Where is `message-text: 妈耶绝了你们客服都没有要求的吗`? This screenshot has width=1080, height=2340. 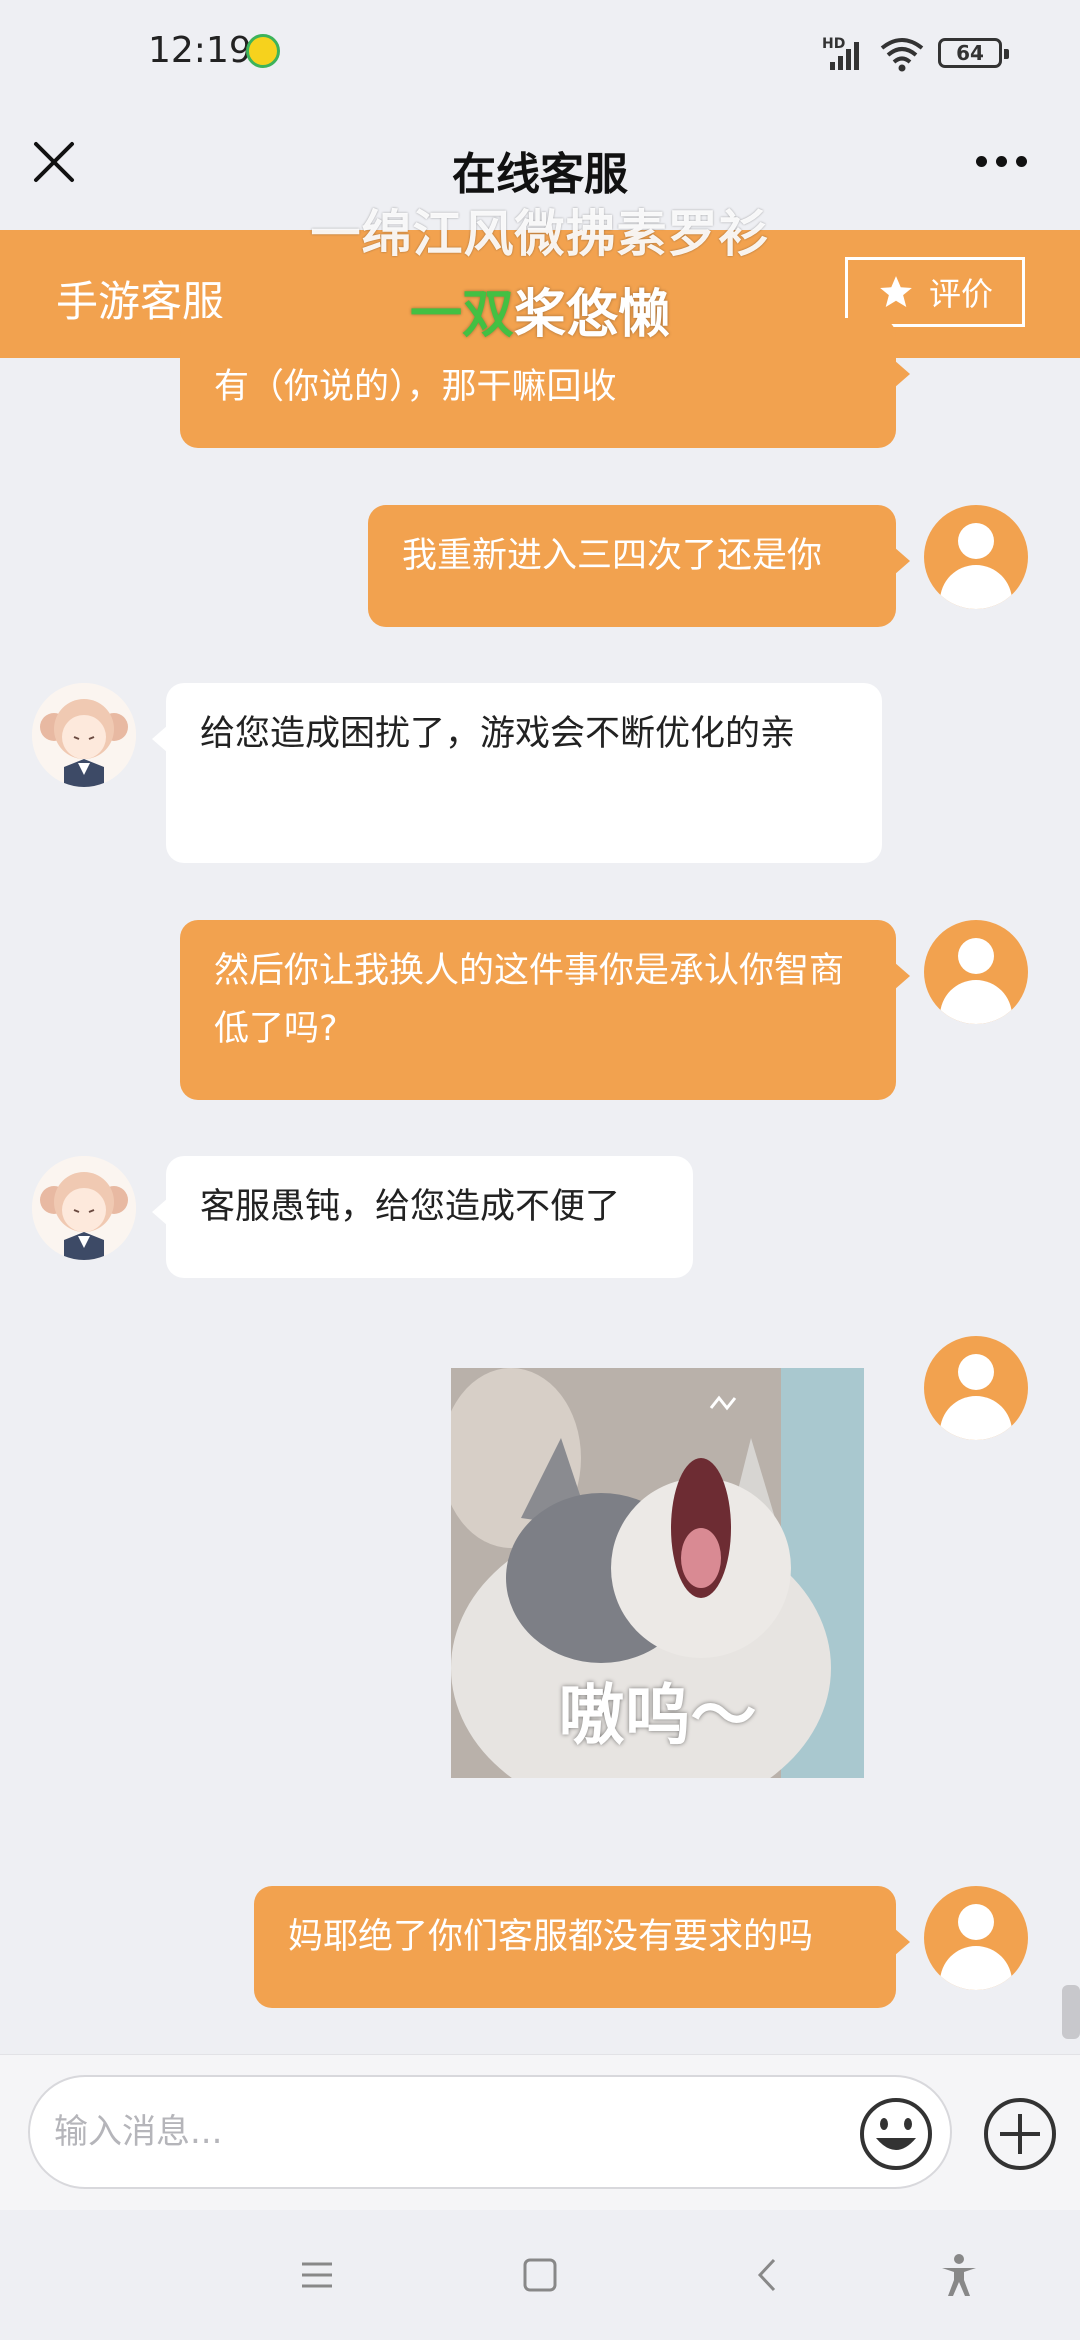
message-text: 妈耶绝了你们客服都没有要求的吗 is located at coordinates (551, 1937).